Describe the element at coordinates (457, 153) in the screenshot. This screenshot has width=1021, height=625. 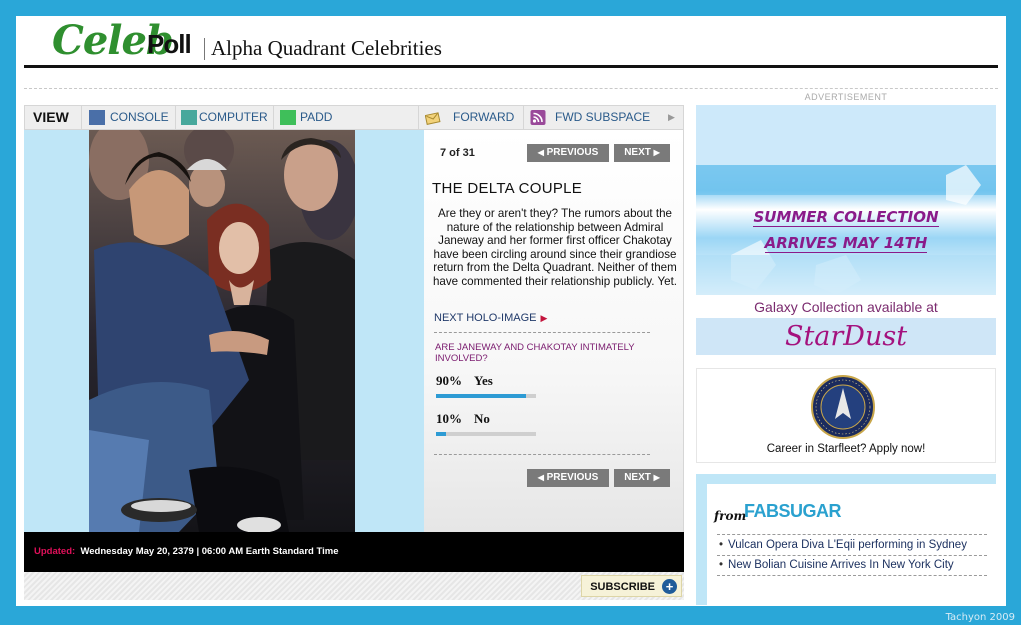
I see `slide-counter: 7 of 31` at that location.